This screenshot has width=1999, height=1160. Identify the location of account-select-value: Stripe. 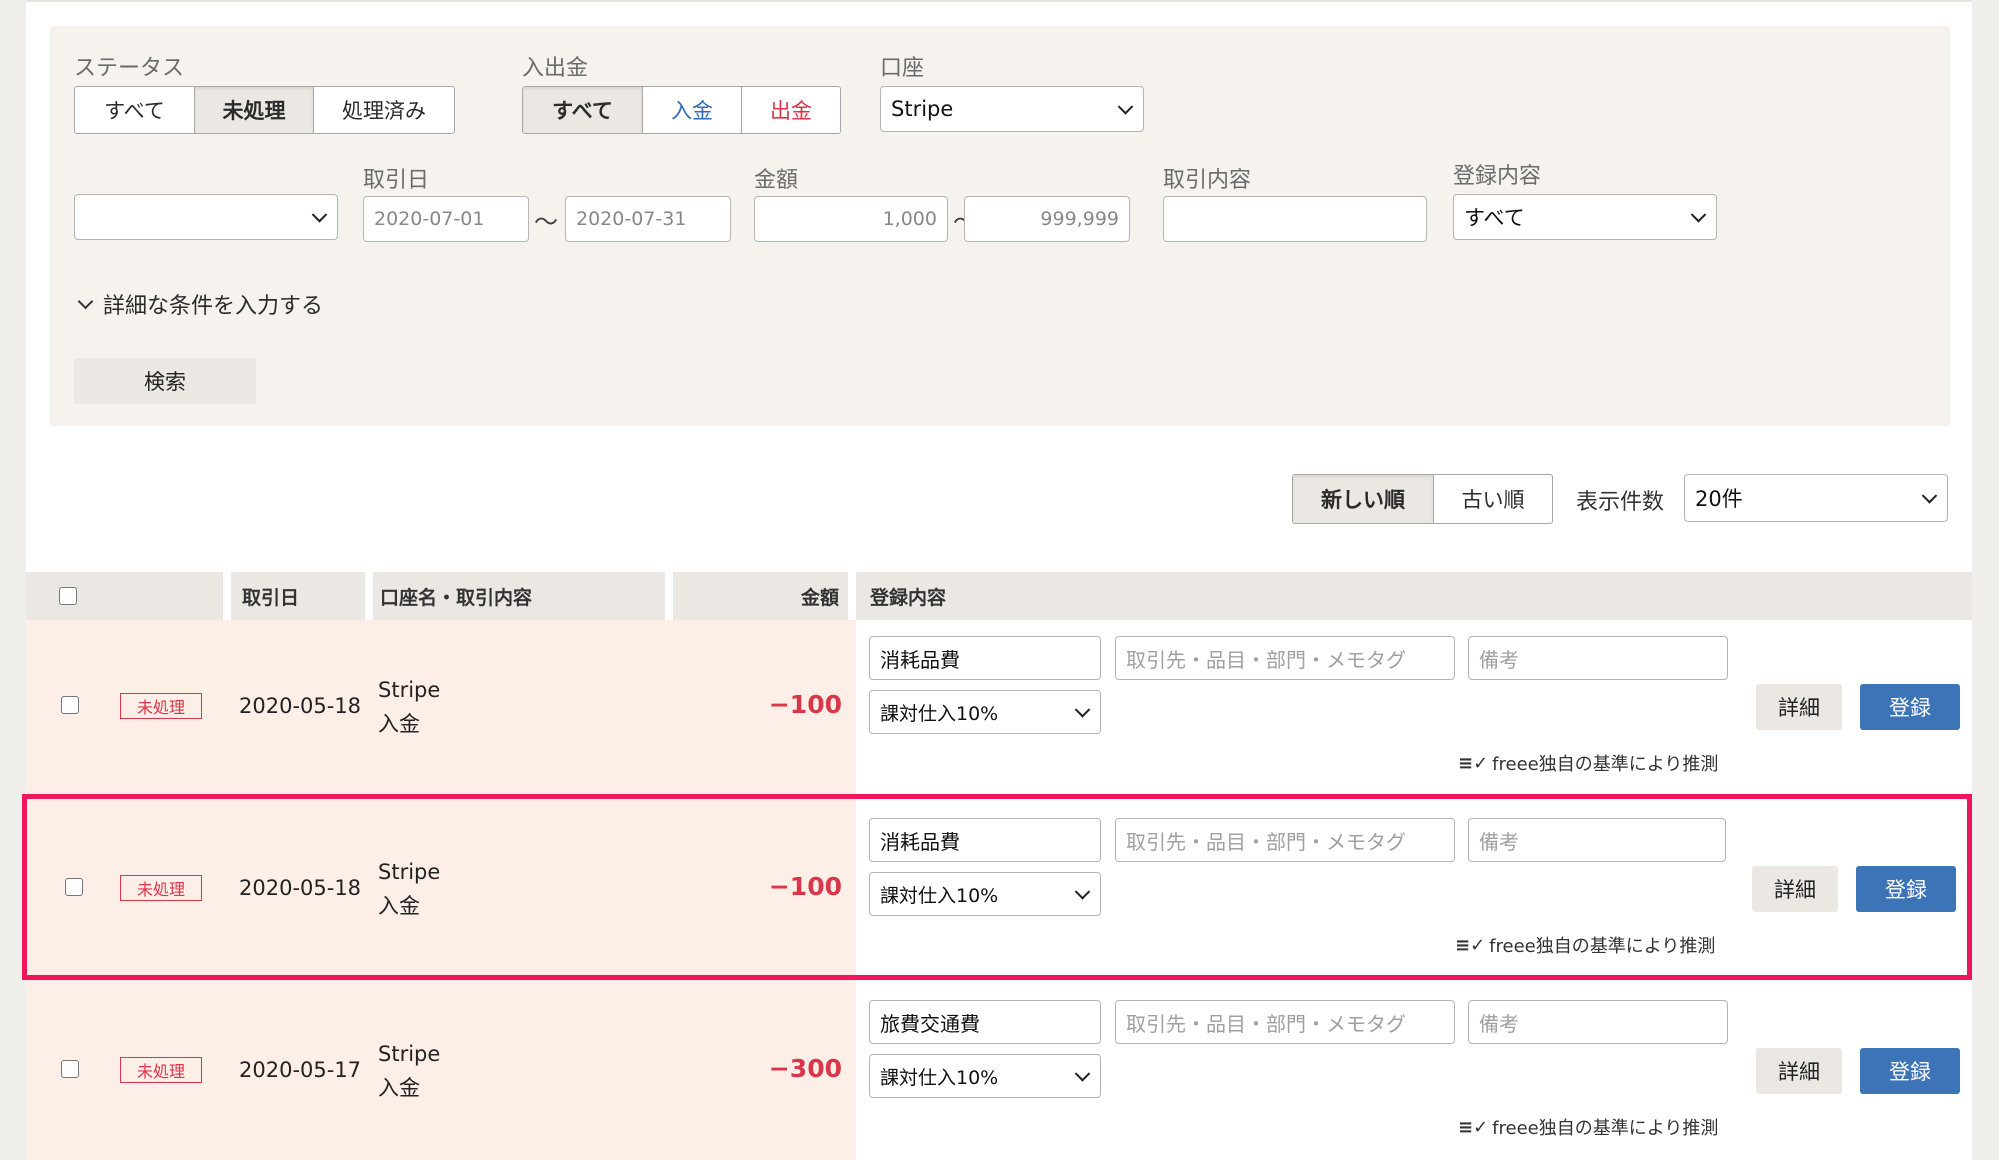
(922, 109).